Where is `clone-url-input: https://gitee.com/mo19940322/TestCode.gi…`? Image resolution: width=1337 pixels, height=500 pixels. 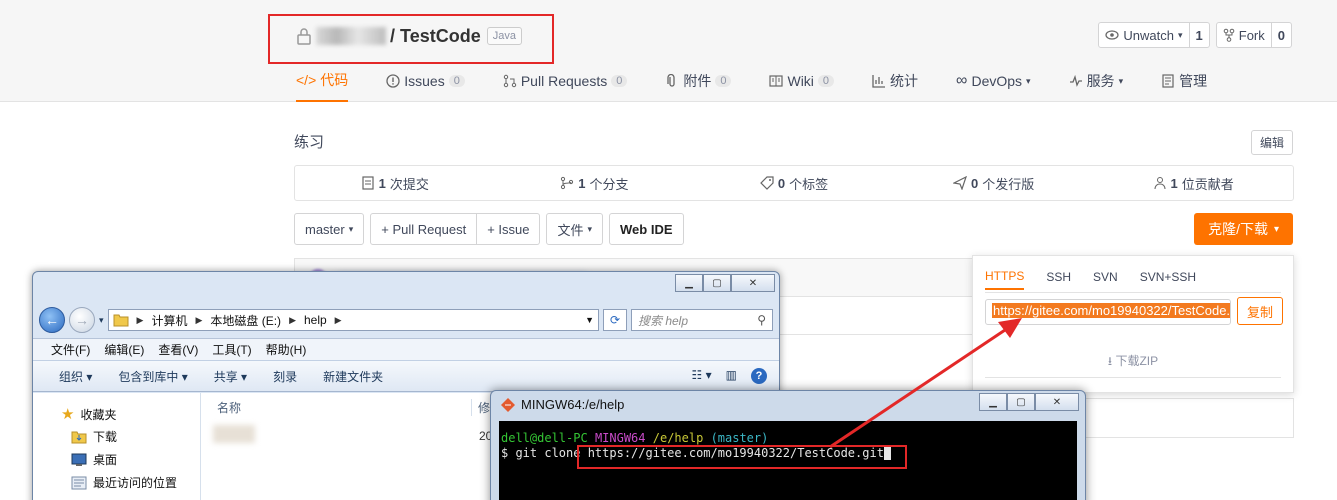
clone-url-input: https://gitee.com/mo19940322/TestCode.gi… is located at coordinates (1108, 312).